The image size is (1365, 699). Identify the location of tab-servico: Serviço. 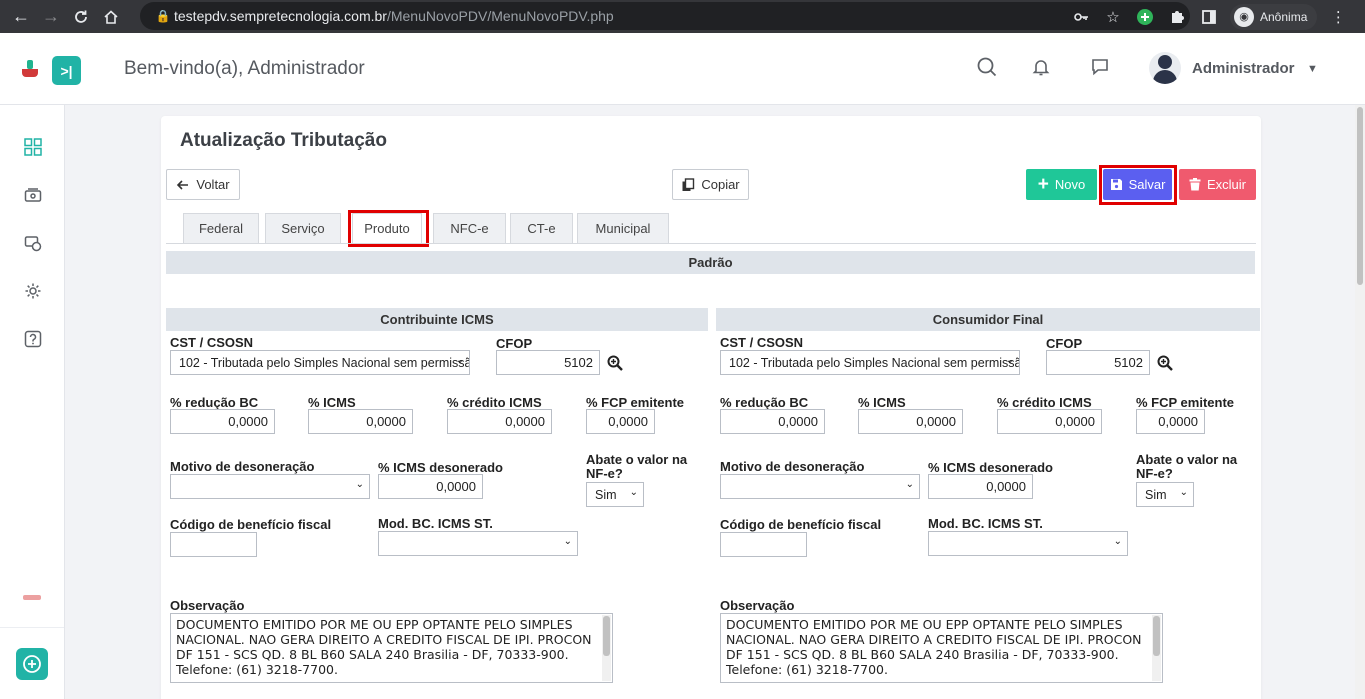
(303, 228).